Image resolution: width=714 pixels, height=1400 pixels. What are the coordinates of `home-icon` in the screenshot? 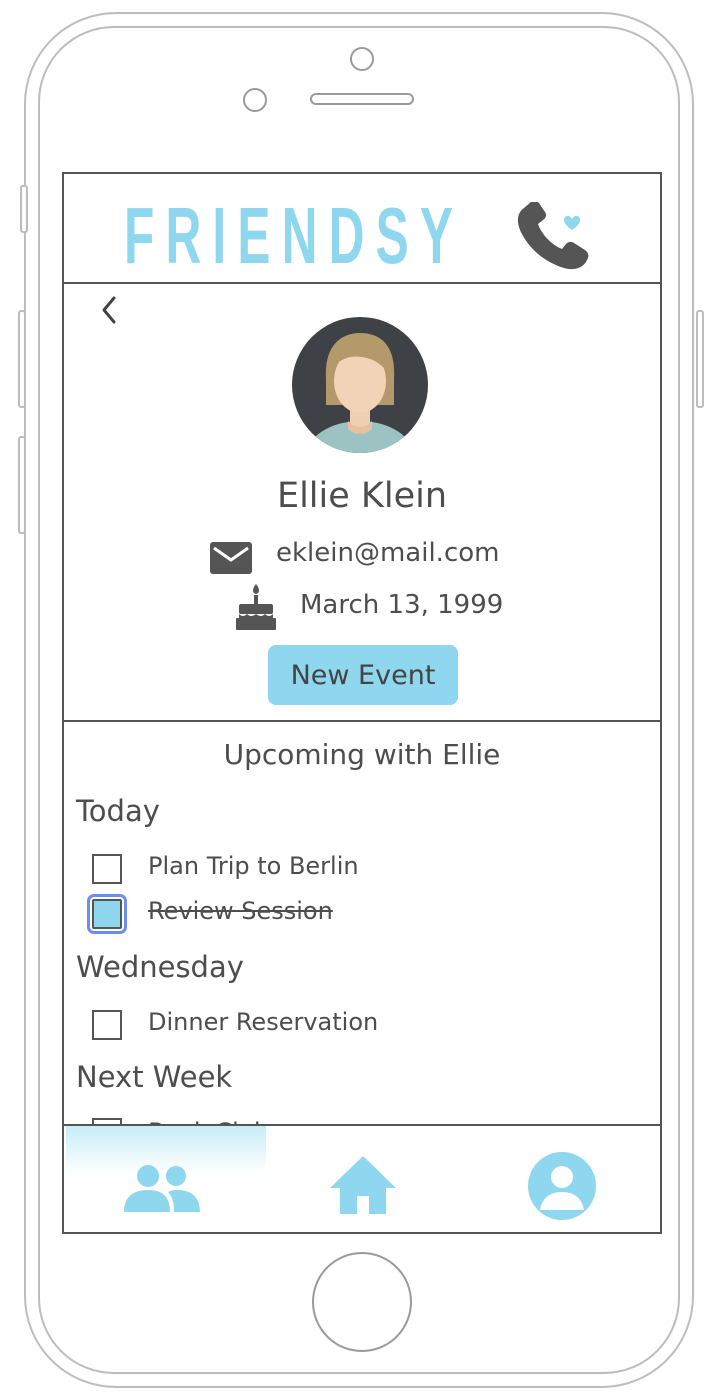 It's located at (363, 1185).